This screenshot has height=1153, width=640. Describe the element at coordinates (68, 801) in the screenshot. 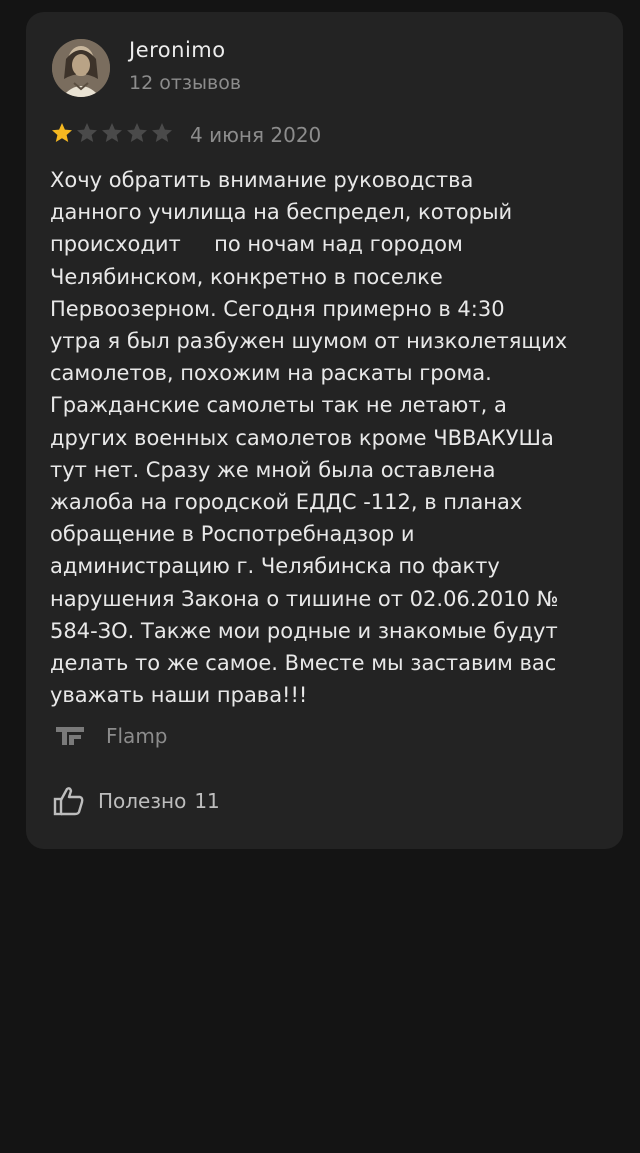

I see `thumbs-up-icon` at that location.